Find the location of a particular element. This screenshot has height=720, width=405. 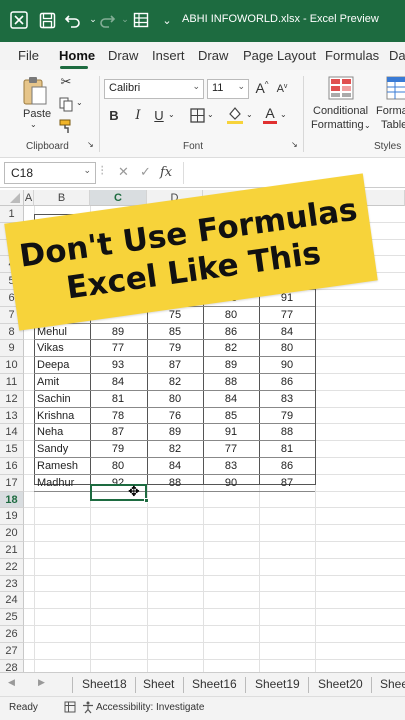

table-cell-score: 76 is located at coordinates (175, 416).